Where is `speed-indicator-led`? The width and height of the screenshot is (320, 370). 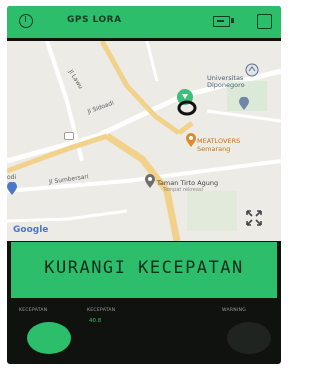 speed-indicator-led is located at coordinates (49, 338).